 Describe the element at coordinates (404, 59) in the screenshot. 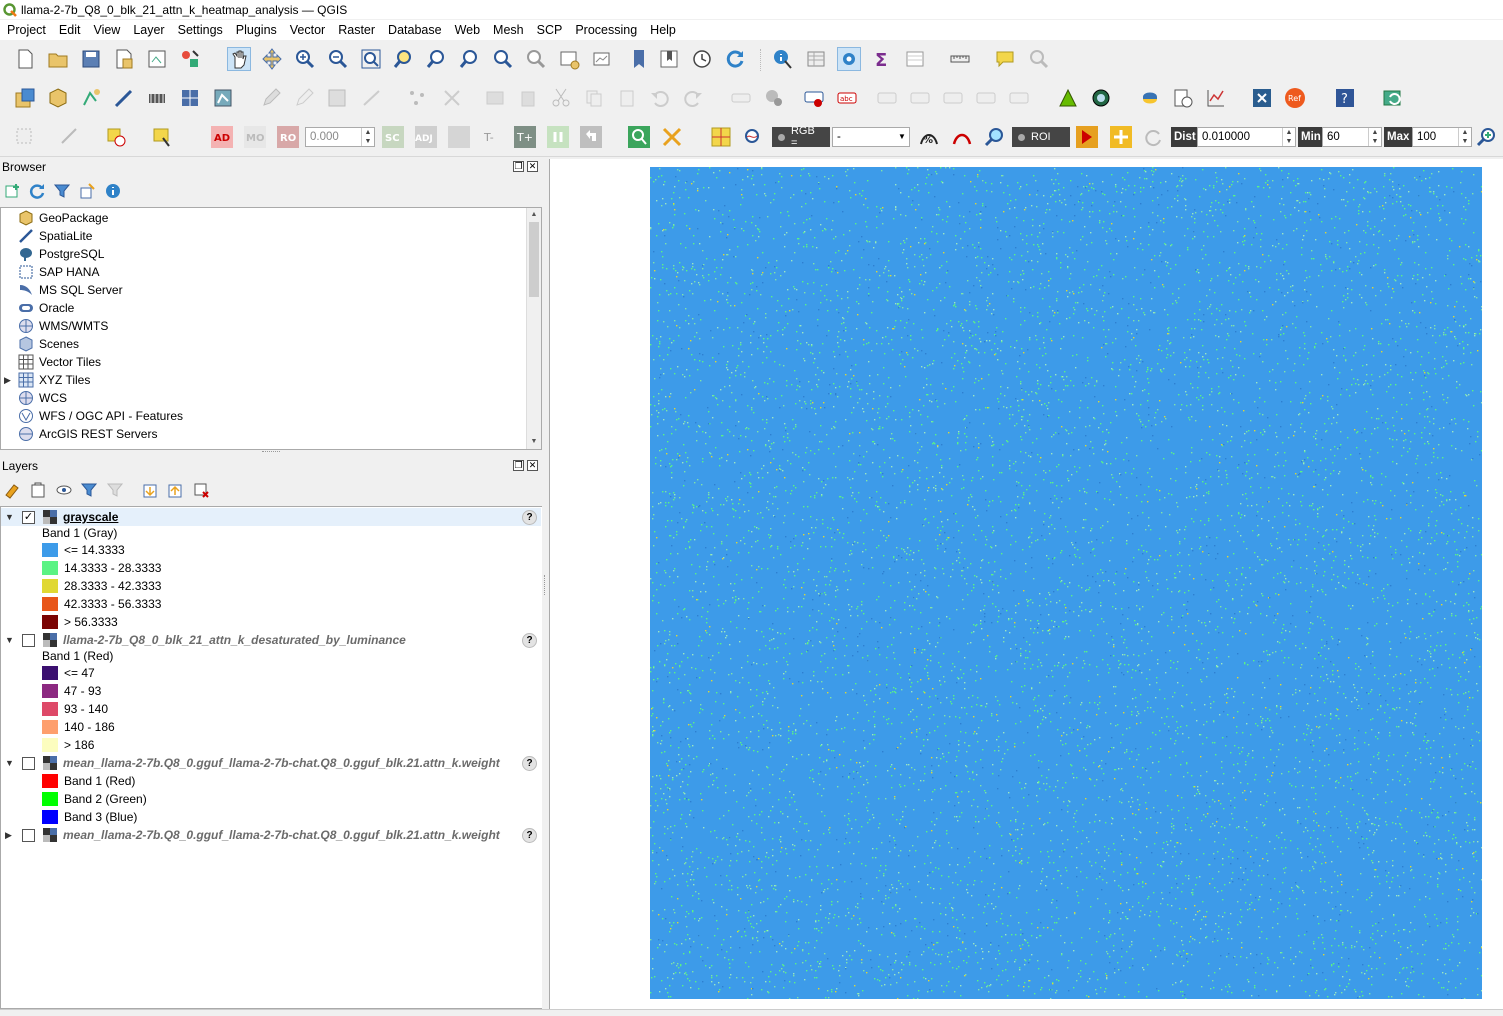

I see `zoom-to-selection-icon` at that location.